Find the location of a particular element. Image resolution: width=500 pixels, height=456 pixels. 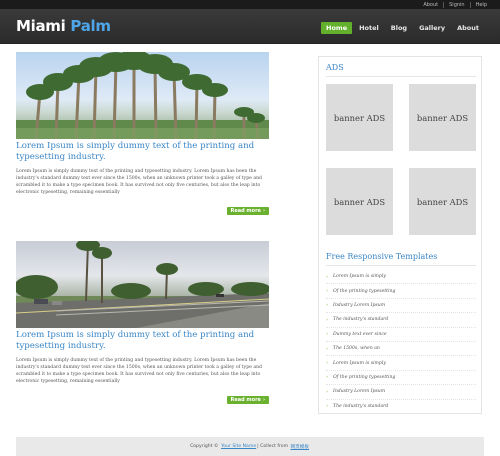

copyright-text: Copyright © is located at coordinates (204, 446).